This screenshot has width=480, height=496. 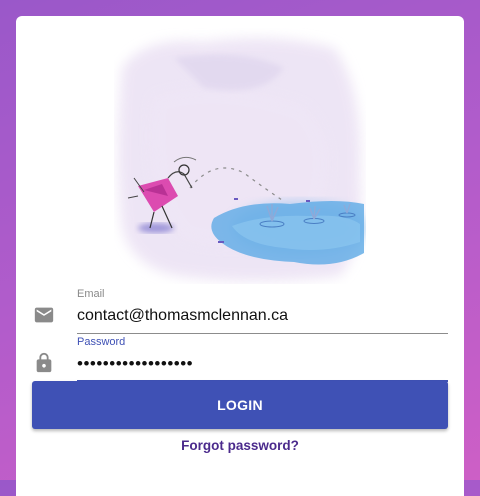 I want to click on password-field-group: Password, so click(x=240, y=358).